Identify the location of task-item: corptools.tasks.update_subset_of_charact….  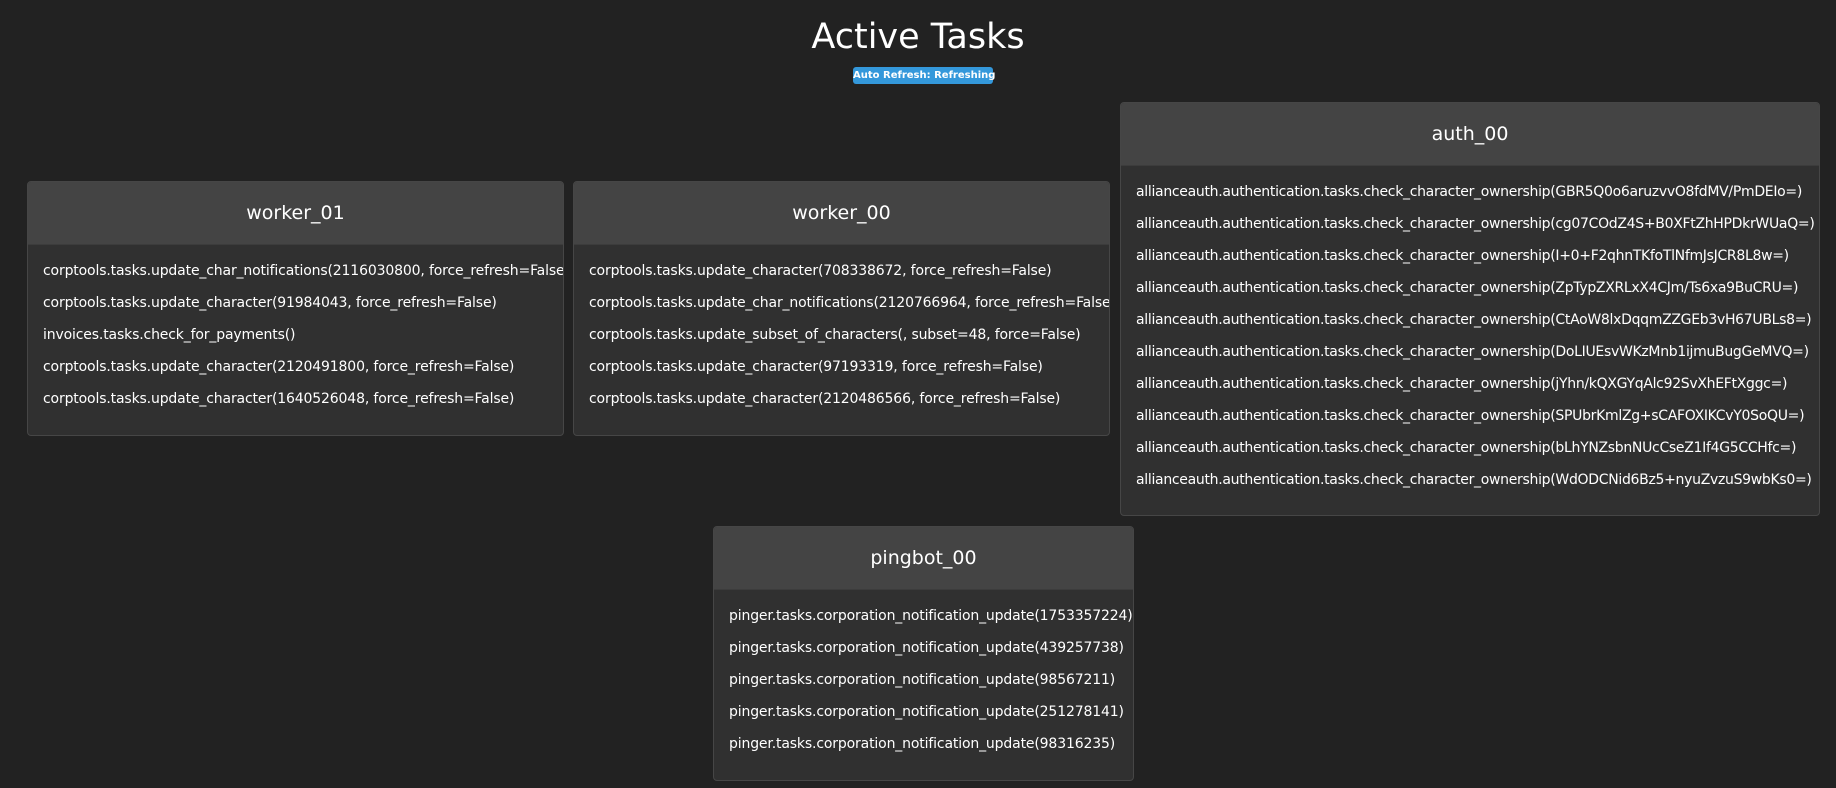
(835, 335).